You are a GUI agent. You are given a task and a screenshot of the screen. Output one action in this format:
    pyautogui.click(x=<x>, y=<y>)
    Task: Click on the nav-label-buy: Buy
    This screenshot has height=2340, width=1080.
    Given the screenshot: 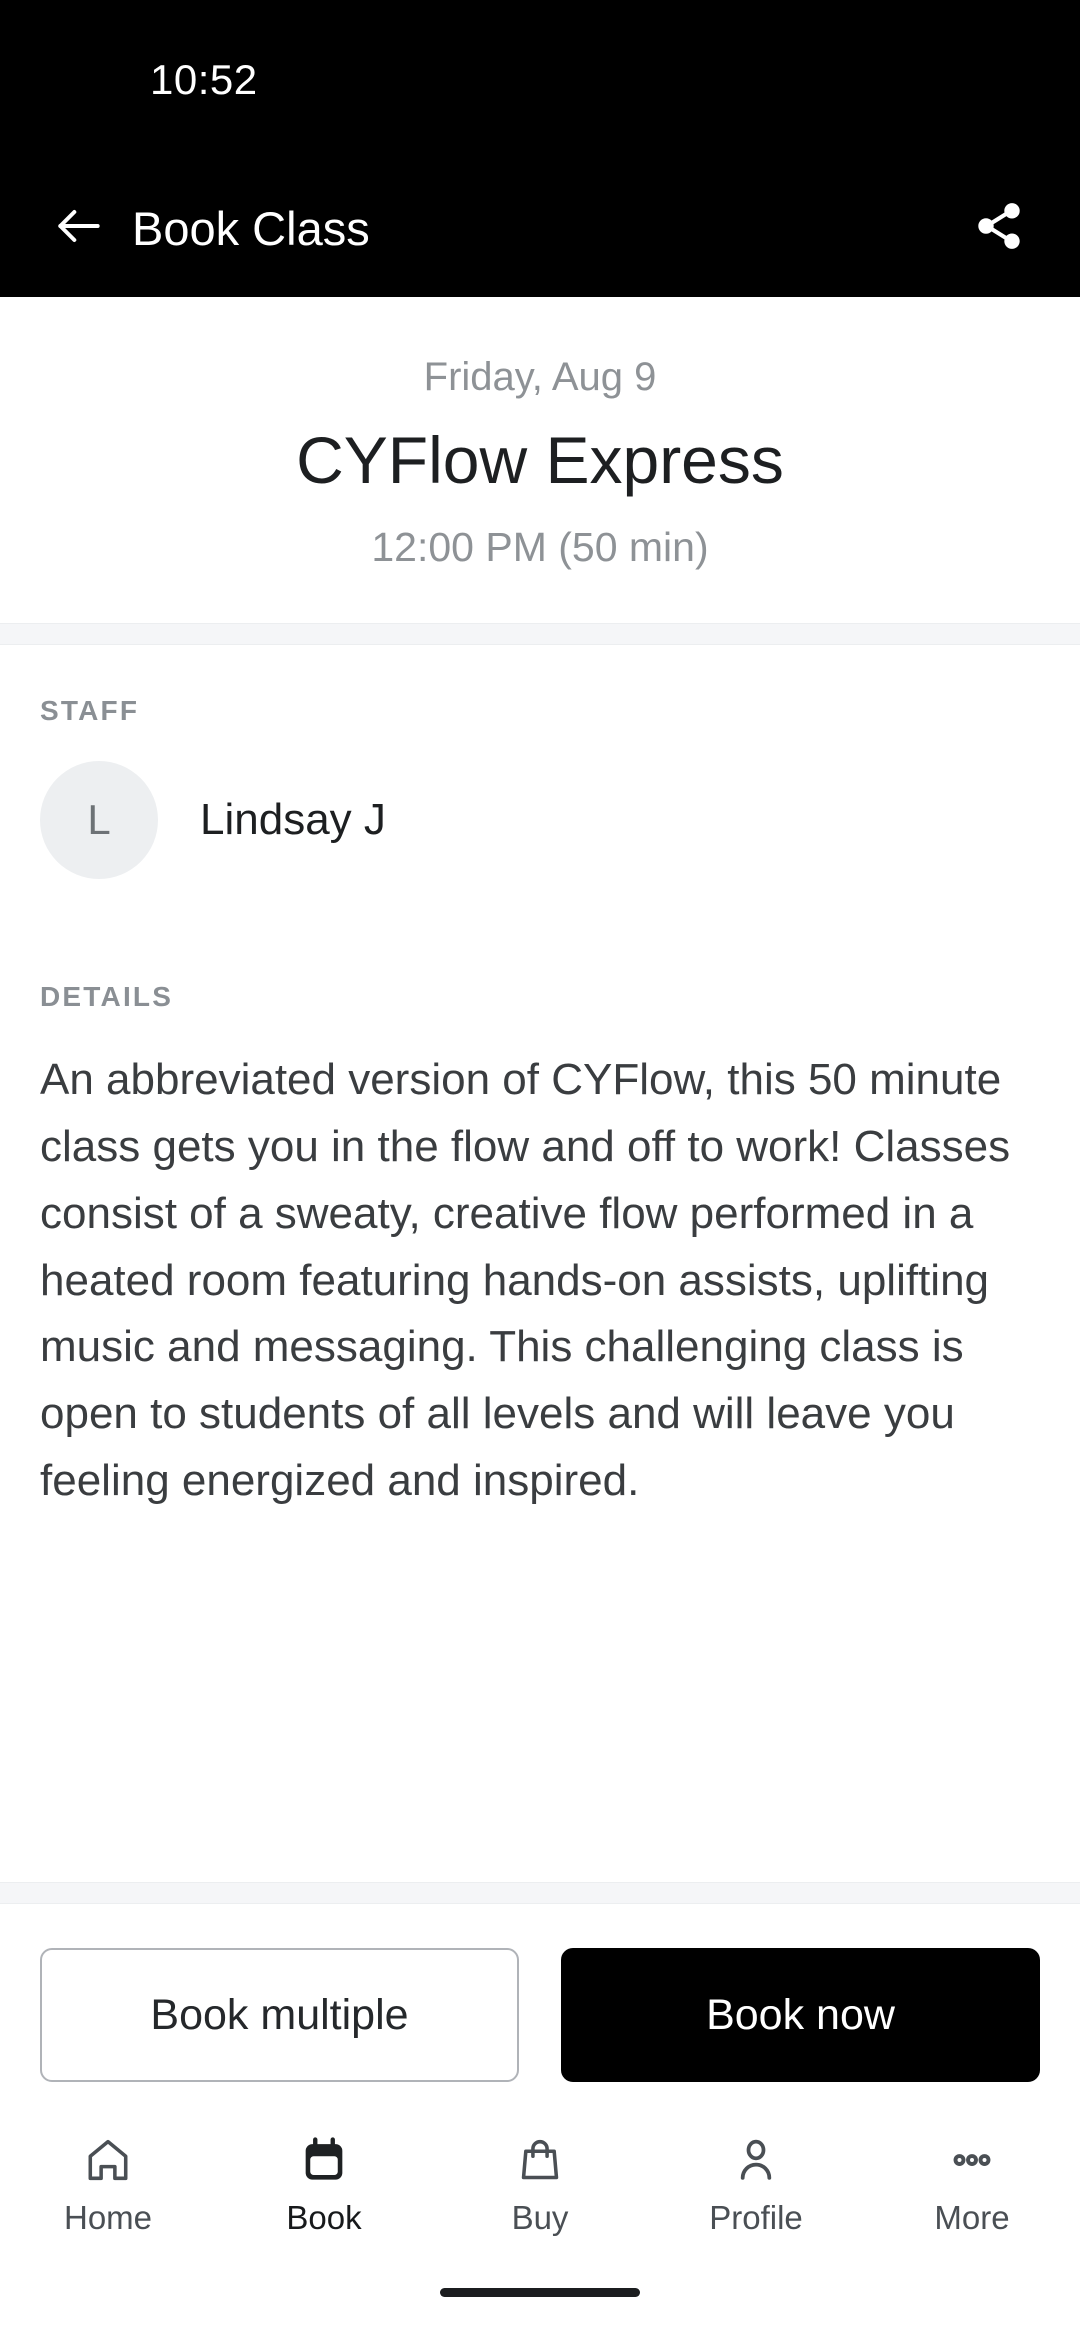 What is the action you would take?
    pyautogui.click(x=540, y=2217)
    